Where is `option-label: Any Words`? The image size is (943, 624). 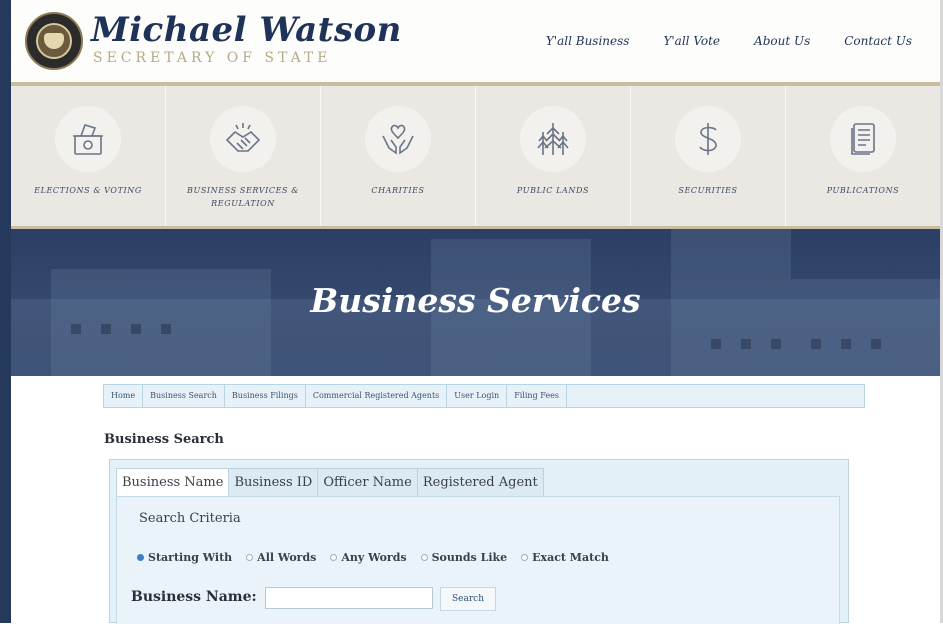 option-label: Any Words is located at coordinates (374, 557).